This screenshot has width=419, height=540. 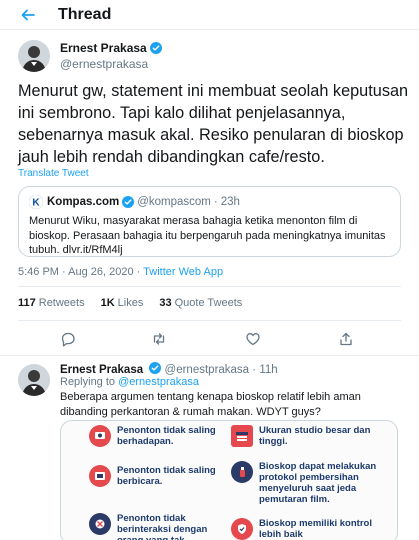 I want to click on info-item: Penonton tidak saling berhadapan., so click(x=159, y=436).